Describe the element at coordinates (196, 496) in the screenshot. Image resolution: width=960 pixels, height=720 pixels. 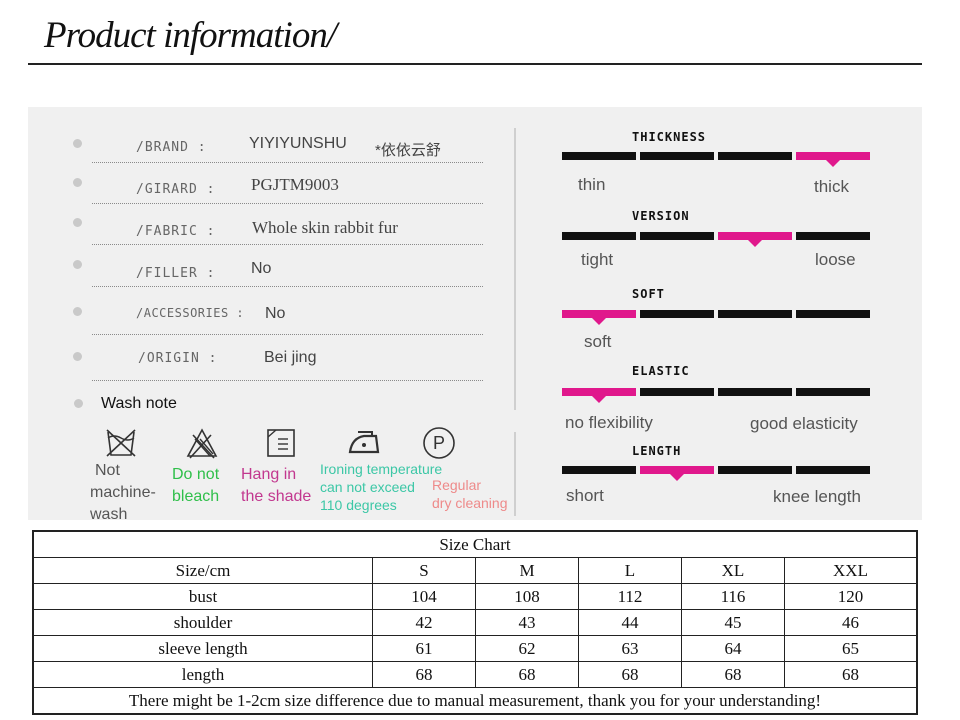
I see `wash-label-2b: bleach` at that location.